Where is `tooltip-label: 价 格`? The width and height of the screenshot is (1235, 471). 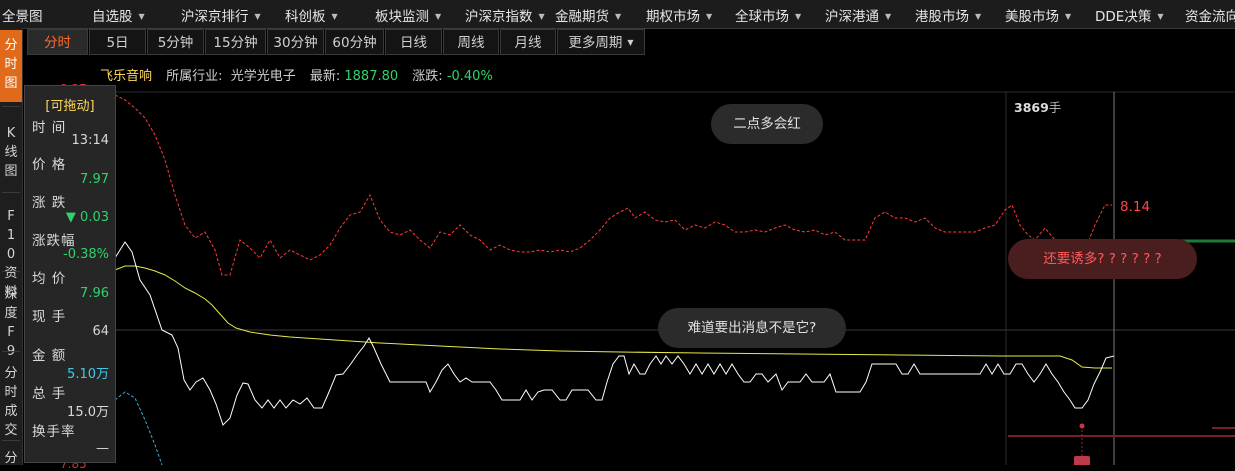 tooltip-label: 价 格 is located at coordinates (49, 165).